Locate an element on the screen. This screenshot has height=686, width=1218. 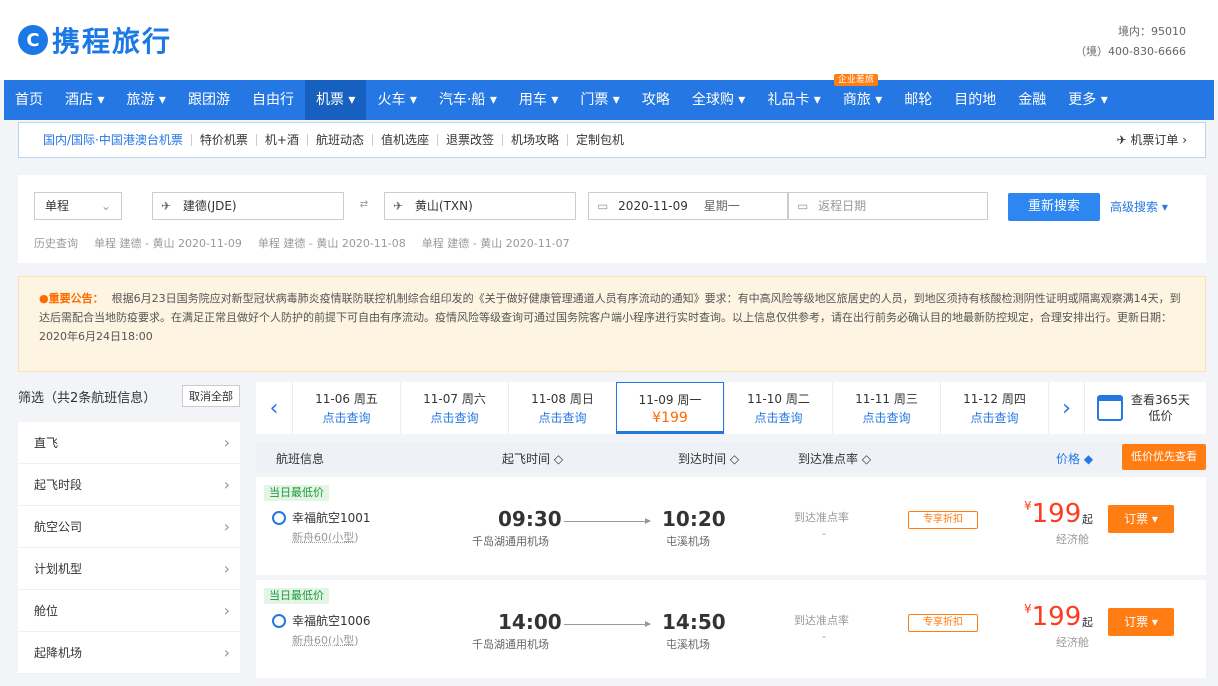
nav-item: 全球购 ▾ is located at coordinates (718, 100).